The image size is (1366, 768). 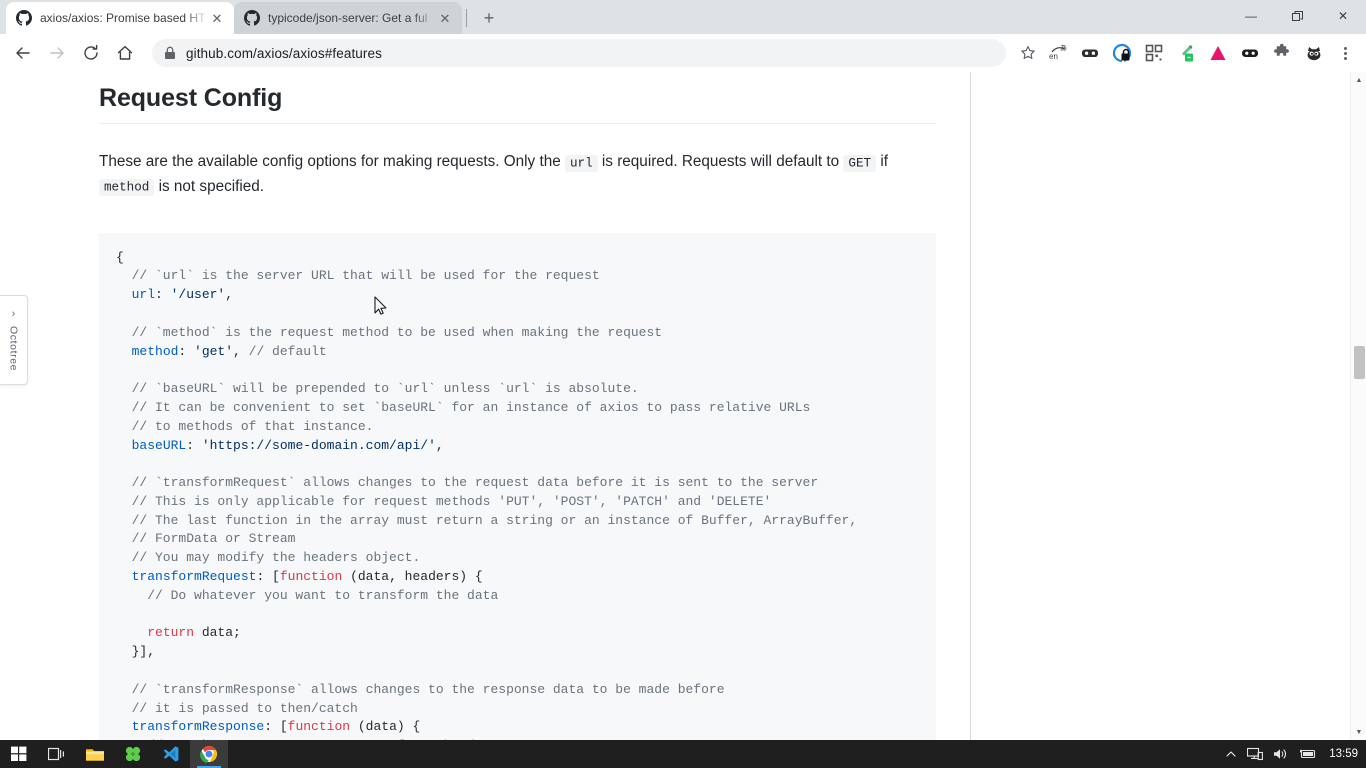 What do you see at coordinates (13, 313) in the screenshot?
I see `chevron-right-icon: ›` at bounding box center [13, 313].